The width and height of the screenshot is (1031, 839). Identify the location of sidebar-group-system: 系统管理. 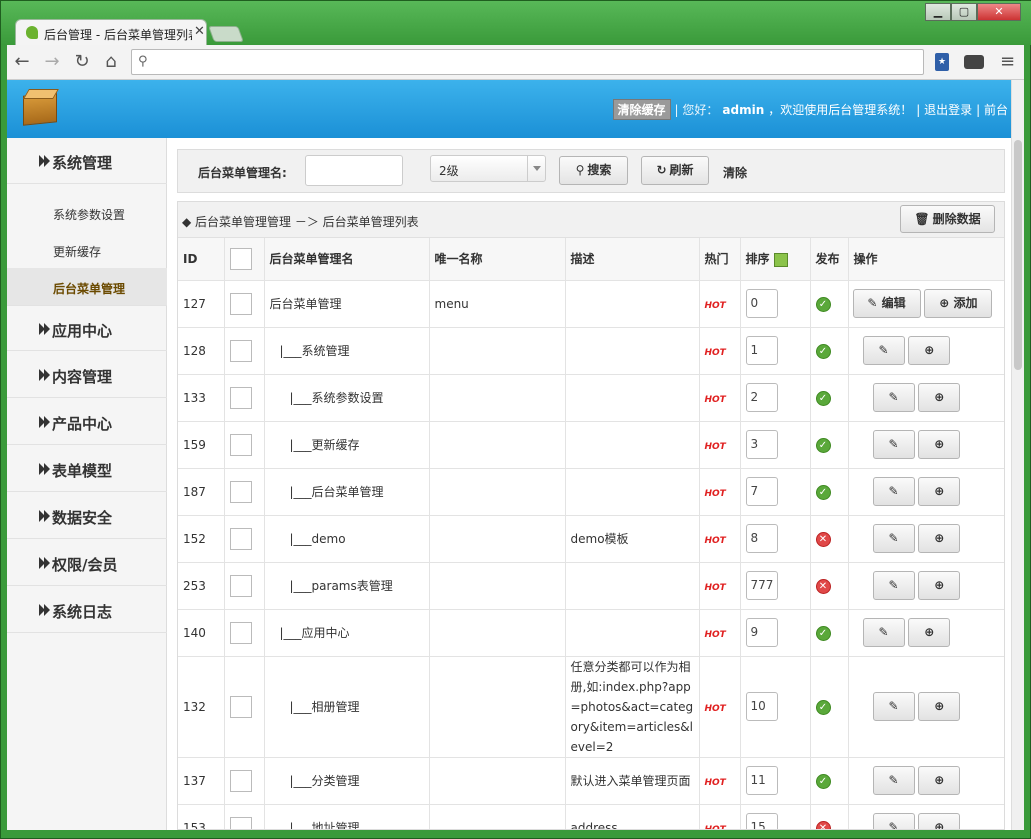
(87, 161).